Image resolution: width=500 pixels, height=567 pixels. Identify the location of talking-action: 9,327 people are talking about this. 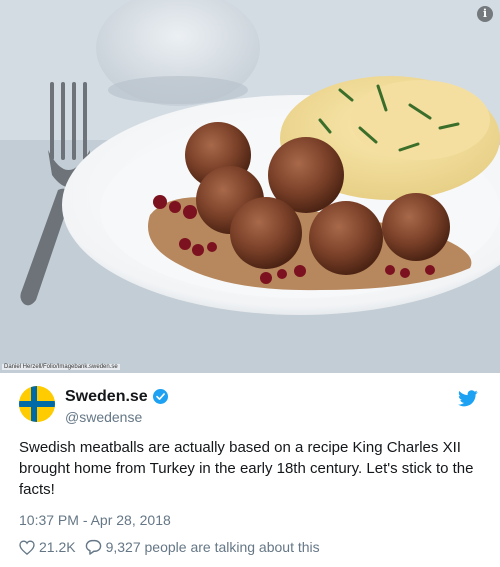
(202, 547).